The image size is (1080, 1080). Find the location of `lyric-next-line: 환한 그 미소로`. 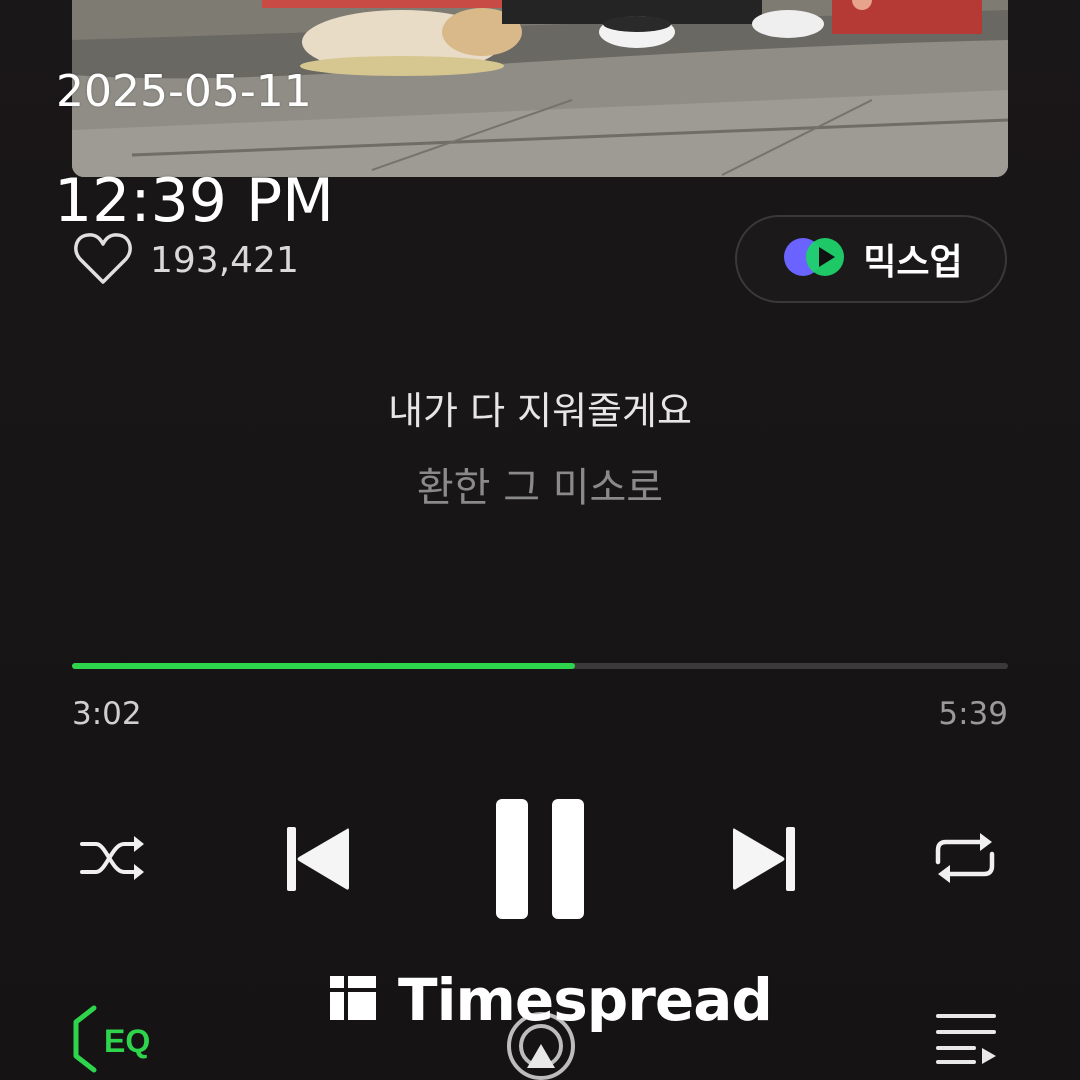

lyric-next-line: 환한 그 미소로 is located at coordinates (540, 484).